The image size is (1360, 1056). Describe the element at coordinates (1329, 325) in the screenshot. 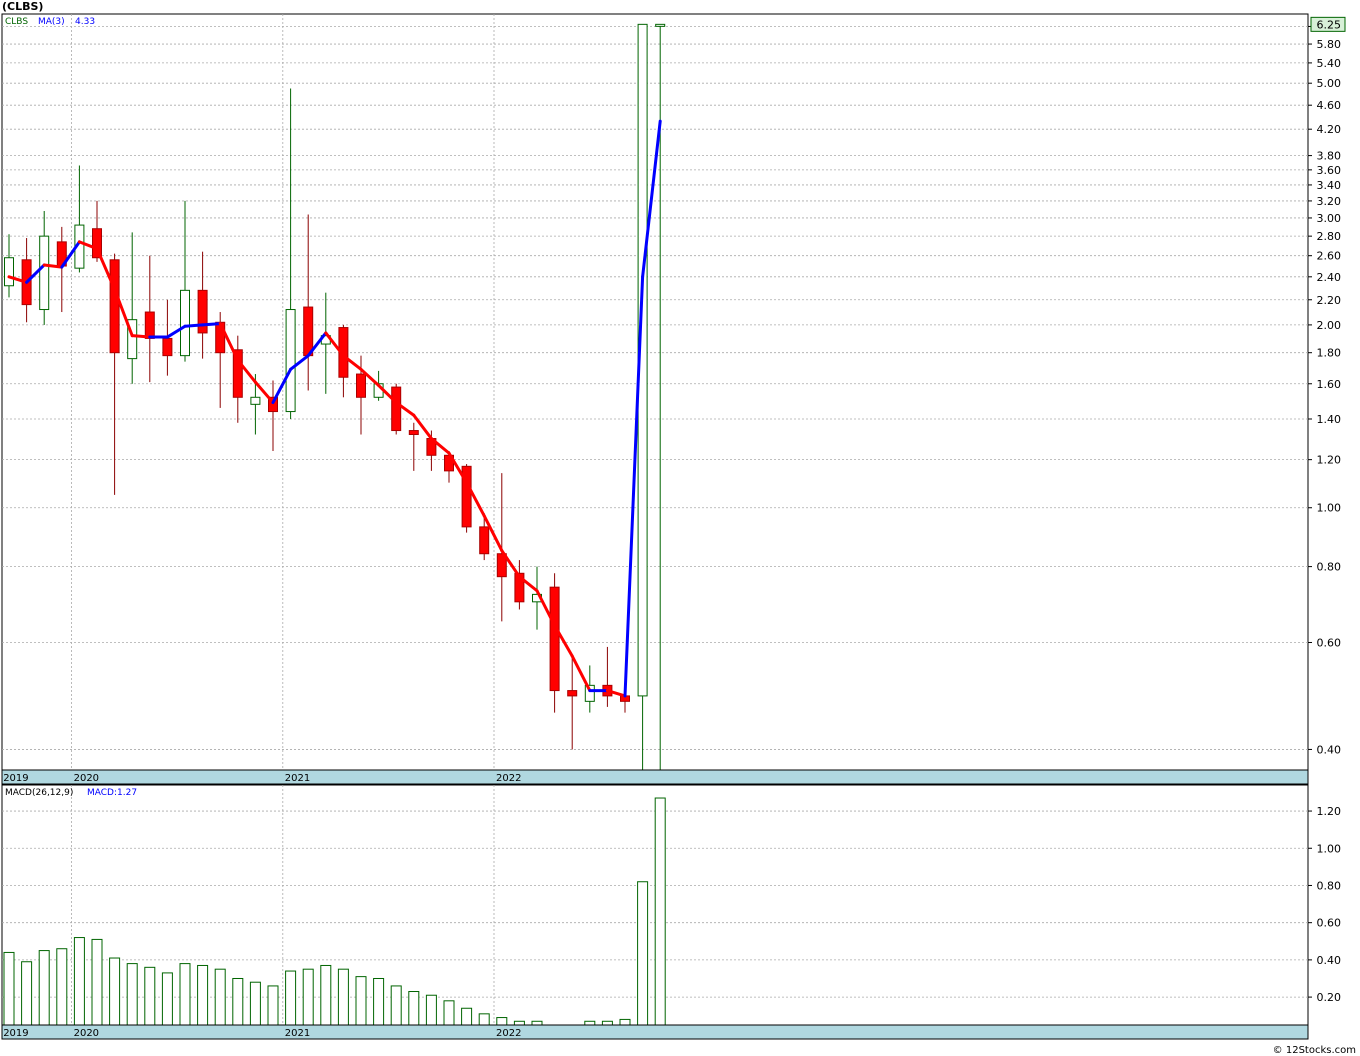

I see `price-ytick-label: 2.00` at that location.